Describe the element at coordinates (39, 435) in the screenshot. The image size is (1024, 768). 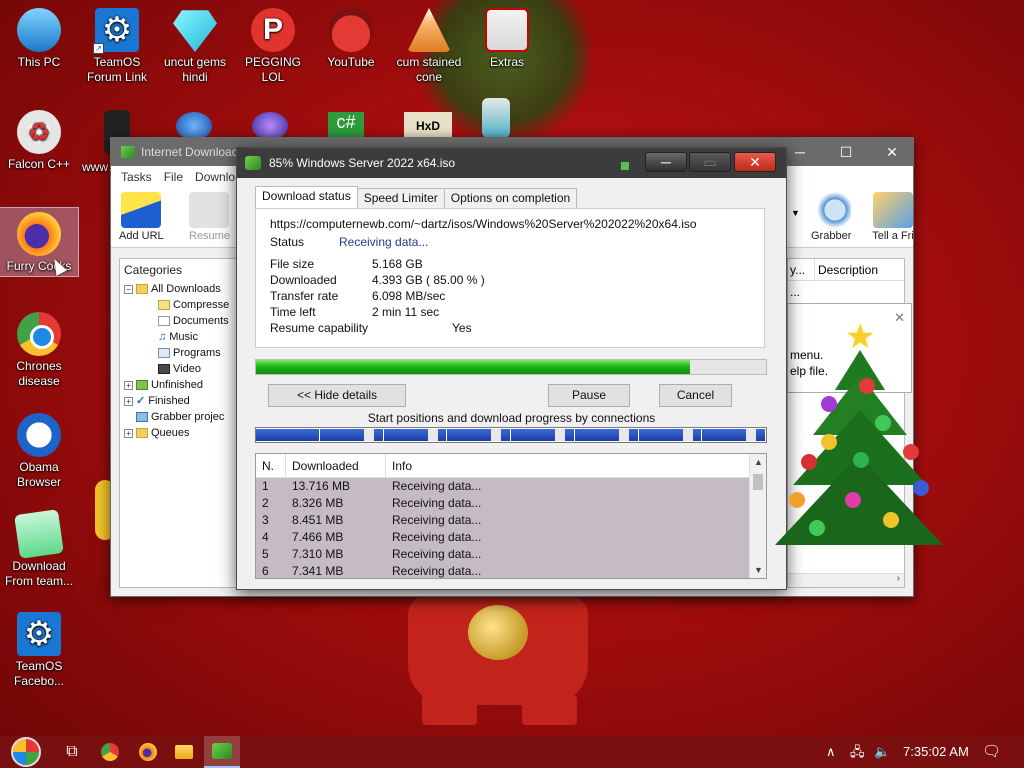
I see `obama-logo-icon` at that location.